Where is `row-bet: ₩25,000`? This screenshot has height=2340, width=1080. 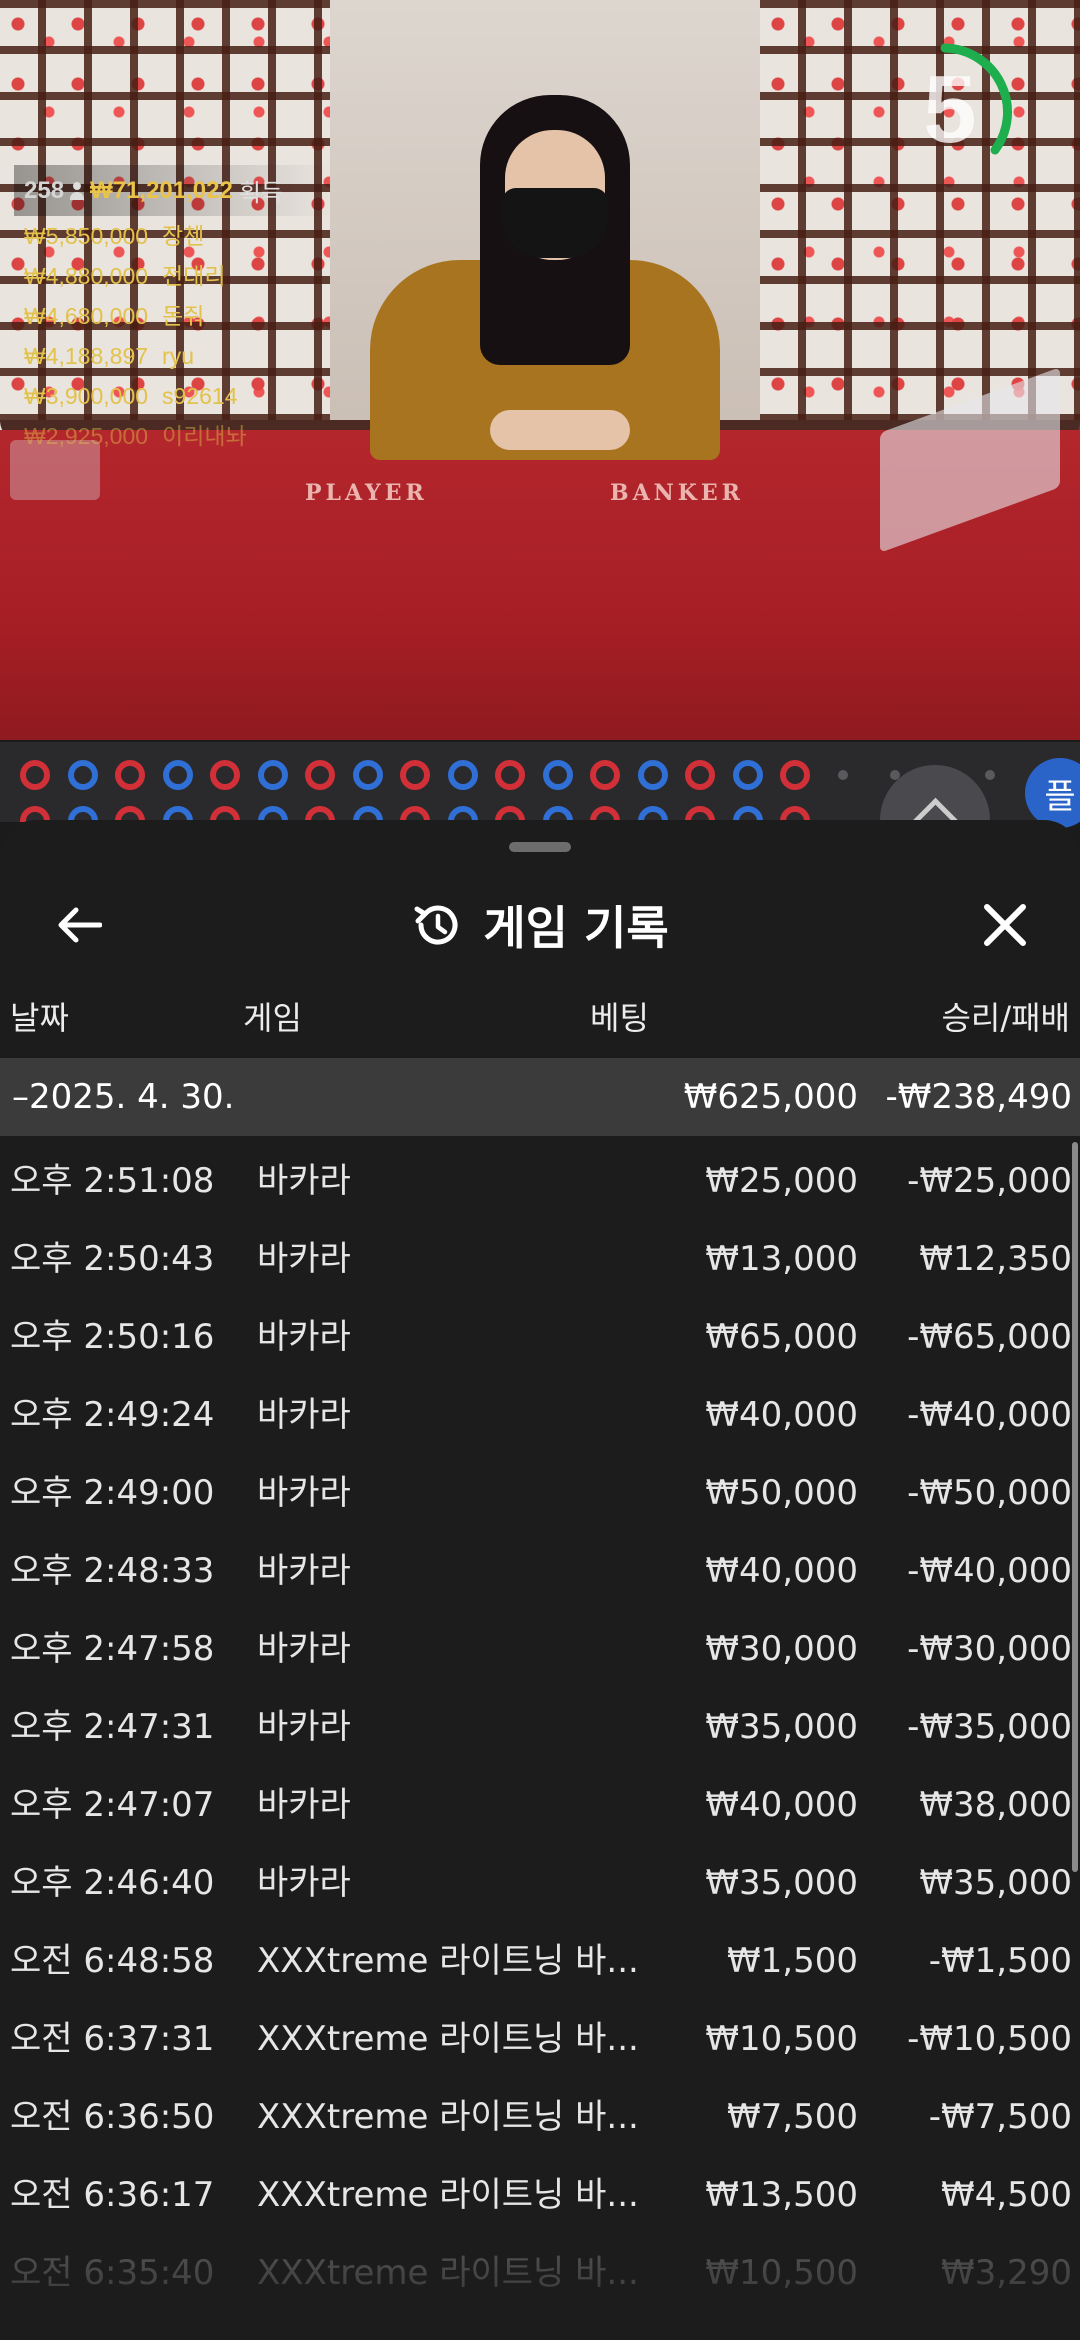 row-bet: ₩25,000 is located at coordinates (781, 1181).